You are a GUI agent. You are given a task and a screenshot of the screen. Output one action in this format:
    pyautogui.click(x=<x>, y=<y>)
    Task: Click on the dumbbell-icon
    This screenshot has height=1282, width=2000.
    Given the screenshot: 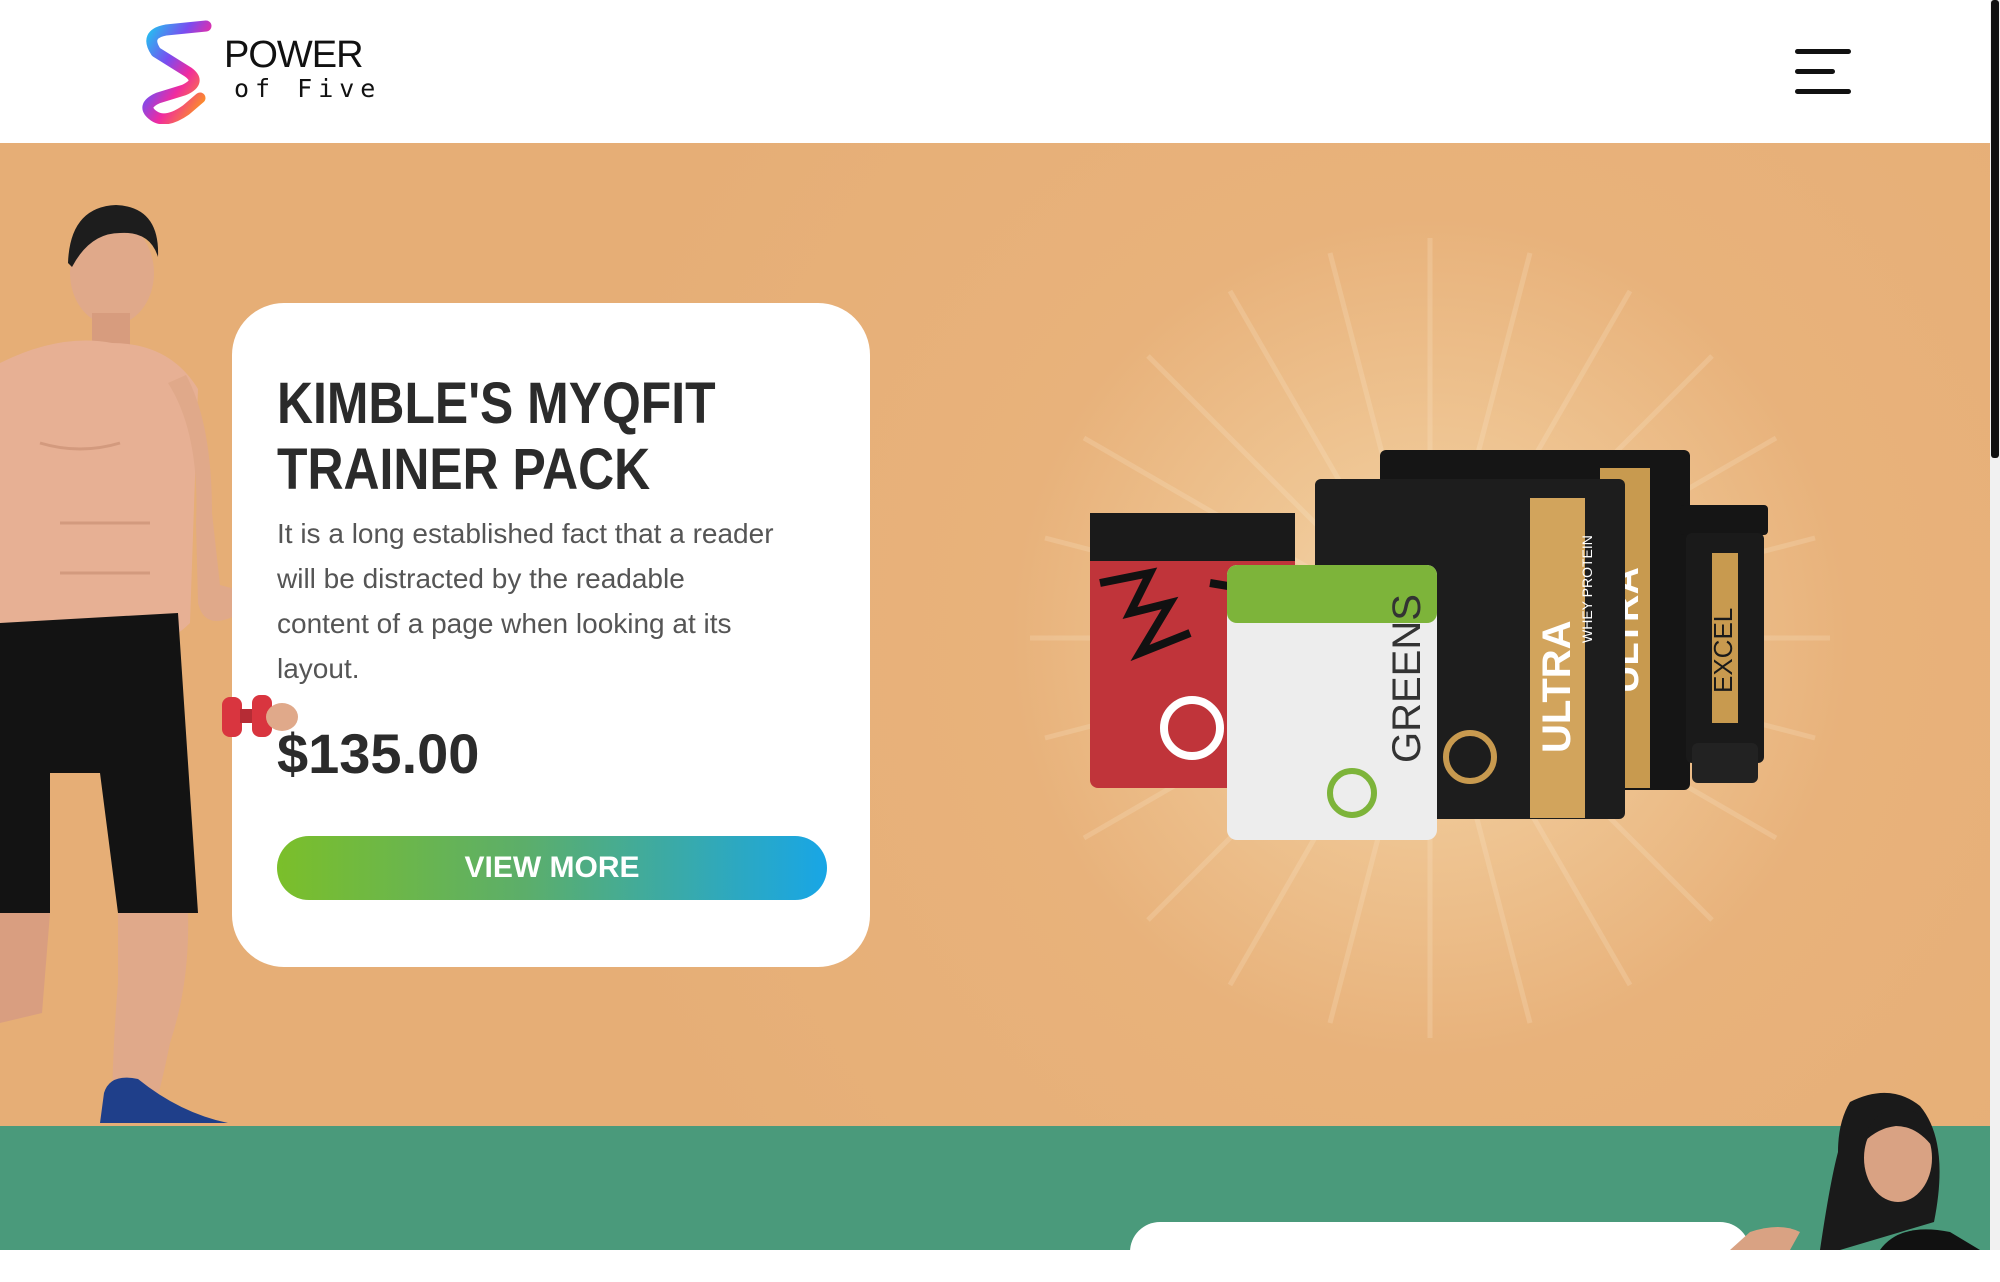 What is the action you would take?
    pyautogui.click(x=260, y=716)
    